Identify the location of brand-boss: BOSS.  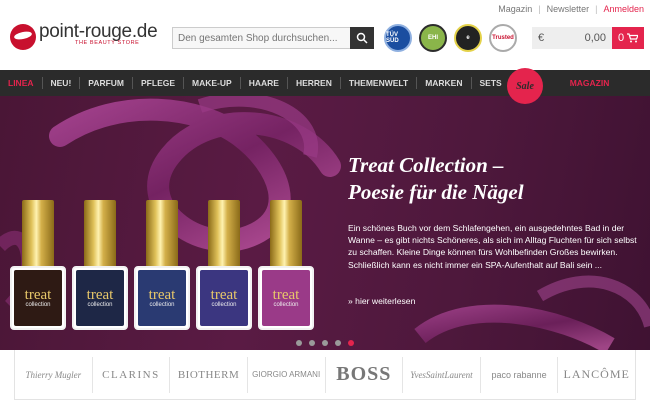
(365, 374).